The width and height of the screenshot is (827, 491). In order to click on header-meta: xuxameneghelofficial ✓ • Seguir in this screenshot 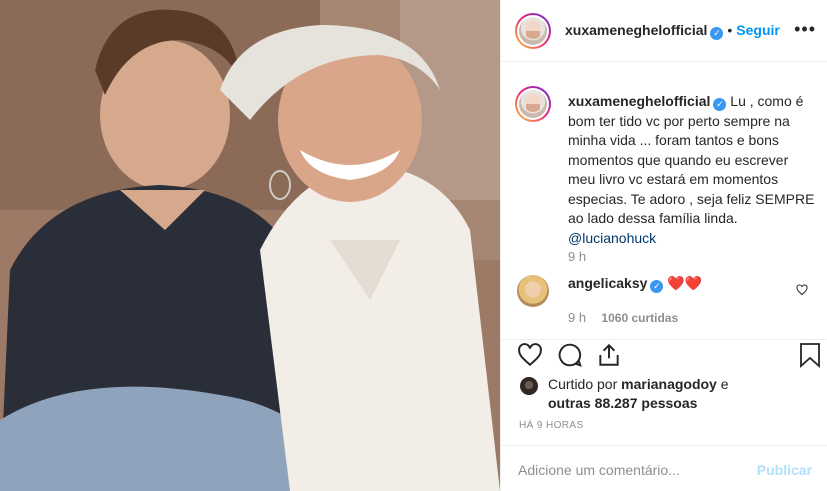, I will do `click(672, 31)`.